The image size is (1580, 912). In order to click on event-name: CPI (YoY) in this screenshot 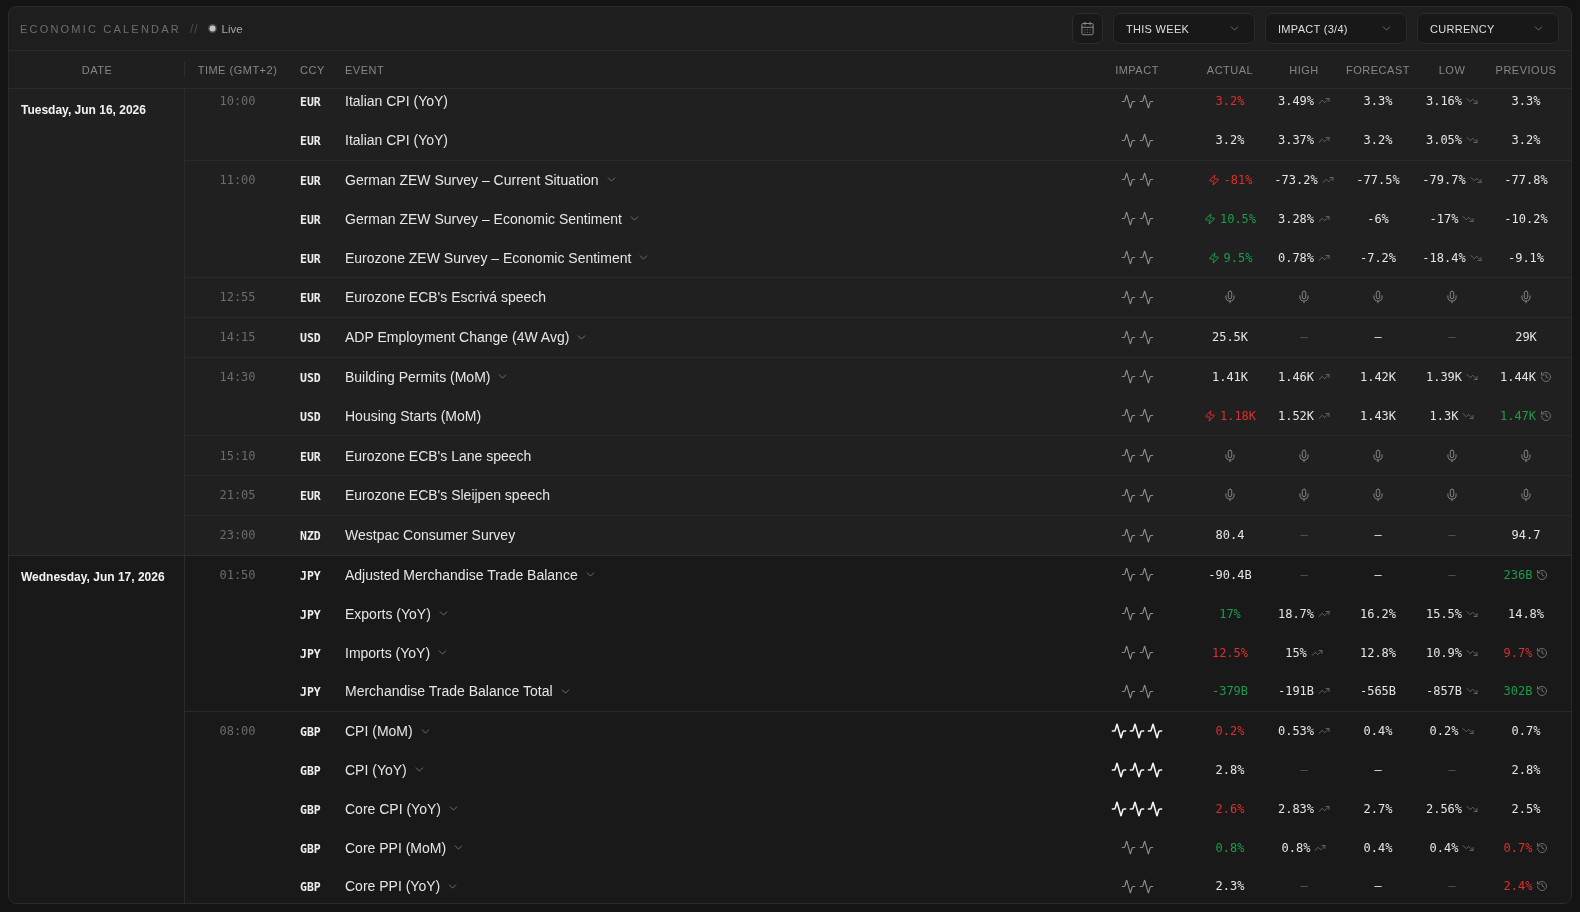, I will do `click(376, 769)`.